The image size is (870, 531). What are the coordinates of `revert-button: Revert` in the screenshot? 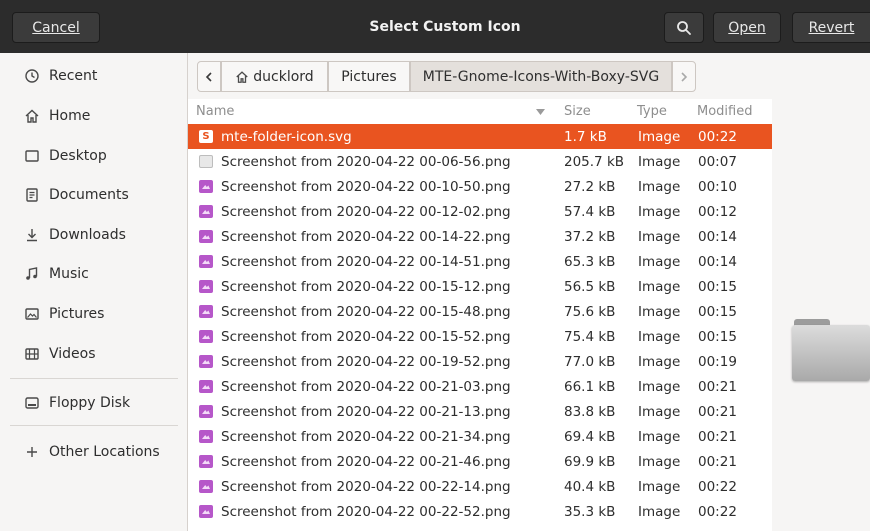 It's located at (831, 27).